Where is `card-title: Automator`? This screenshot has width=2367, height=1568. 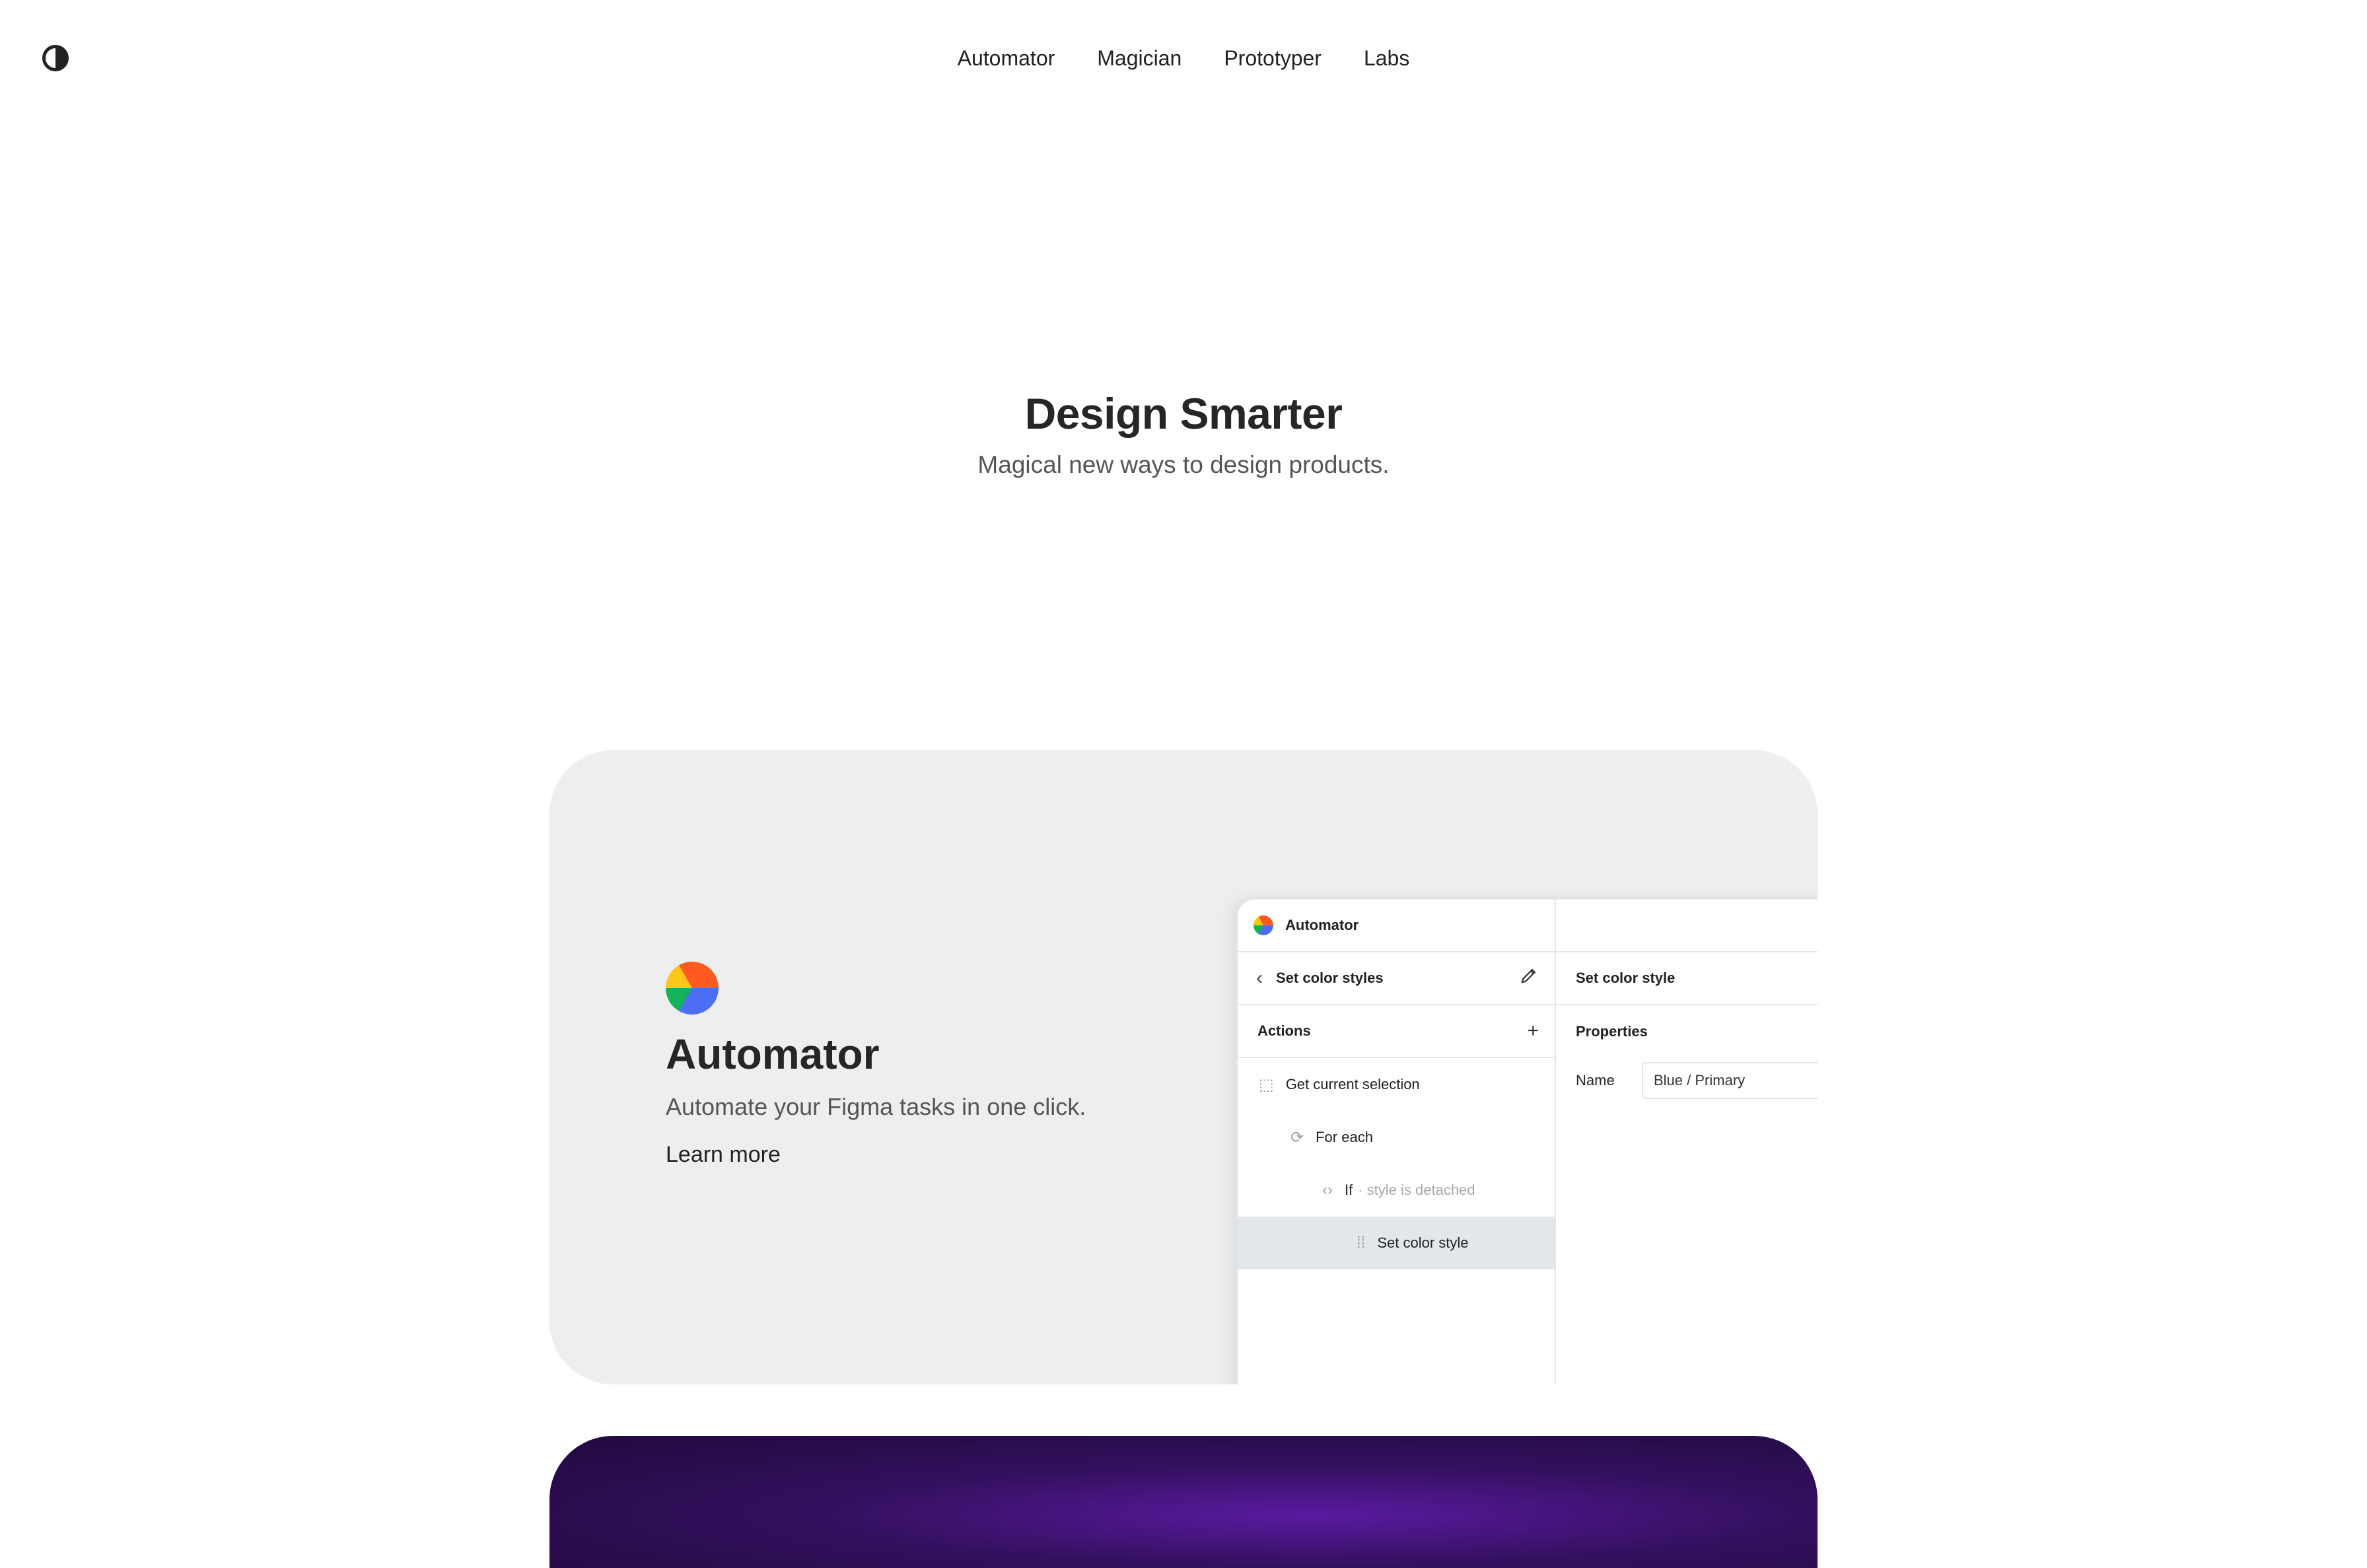
card-title: Automator is located at coordinates (773, 1054).